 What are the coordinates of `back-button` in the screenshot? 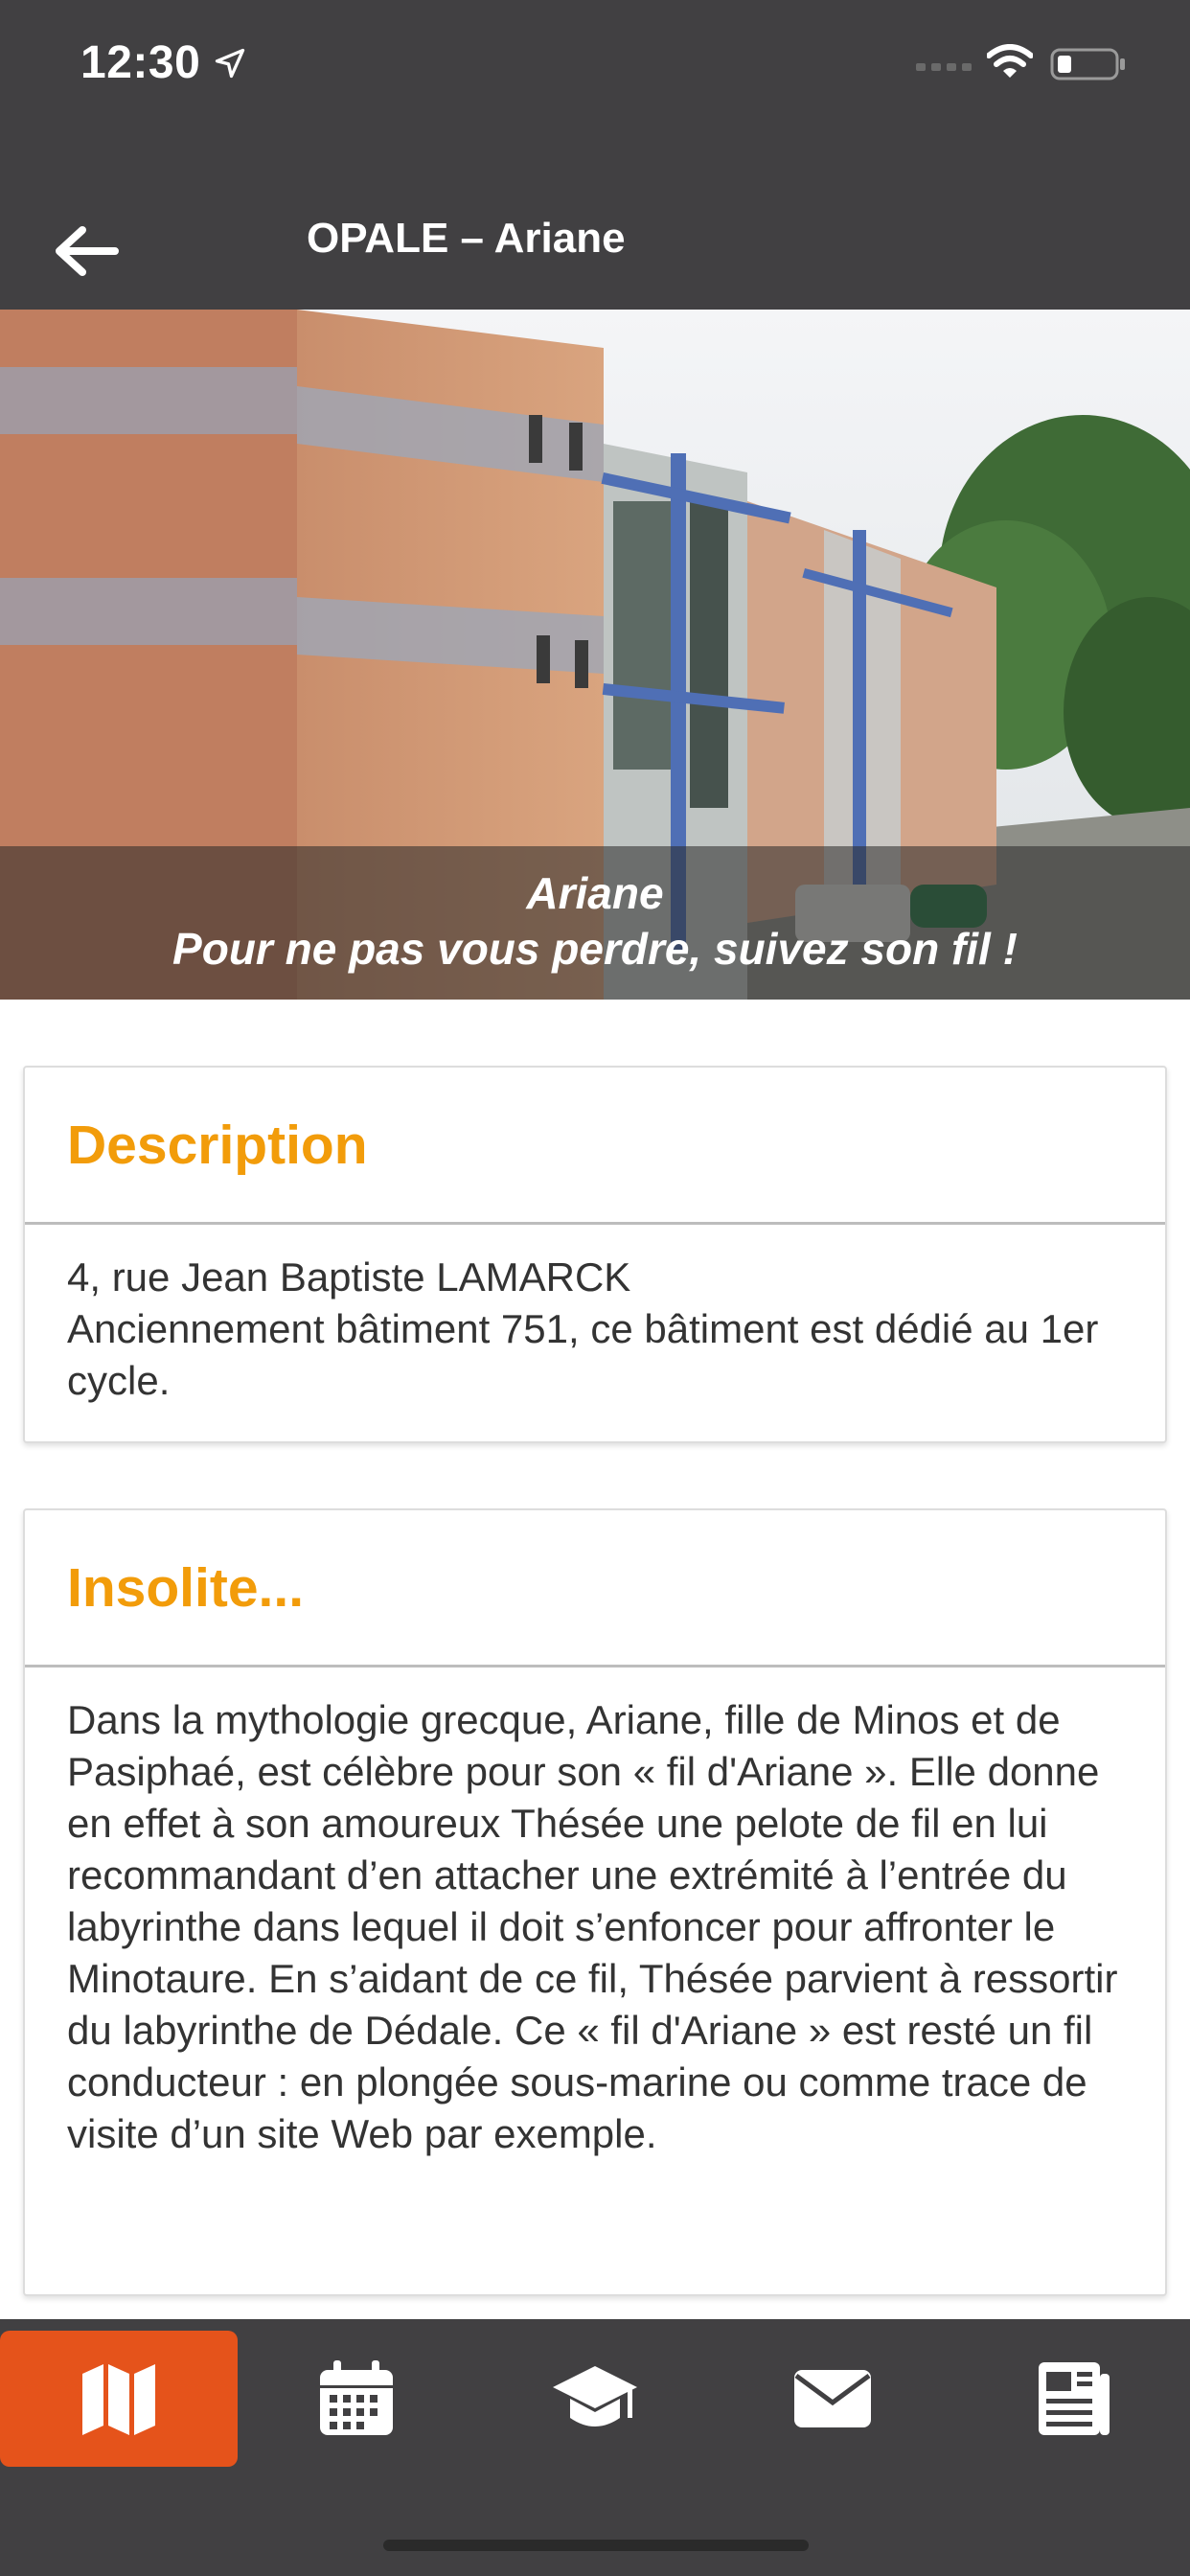 It's located at (87, 251).